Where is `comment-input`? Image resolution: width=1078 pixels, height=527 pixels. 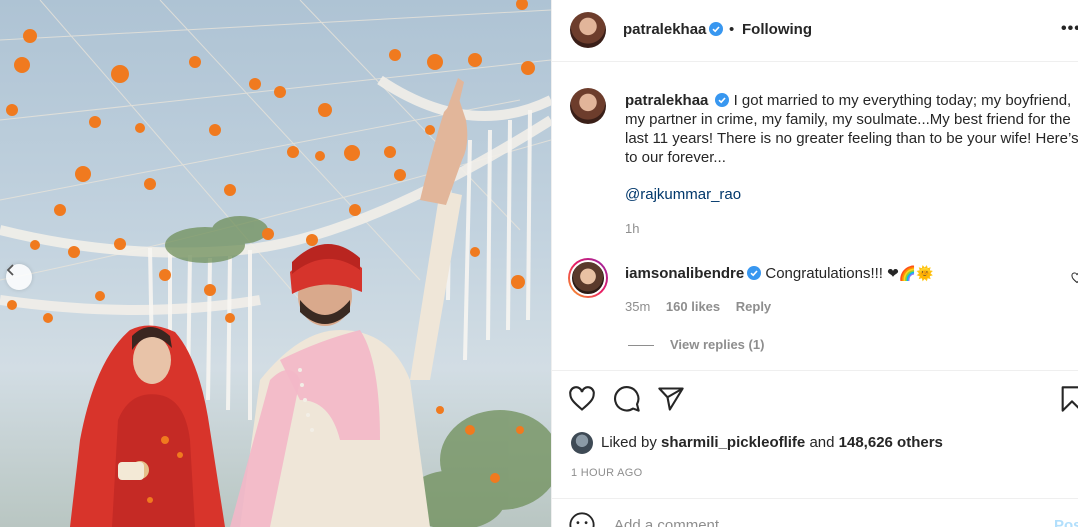
comment-input is located at coordinates (804, 522).